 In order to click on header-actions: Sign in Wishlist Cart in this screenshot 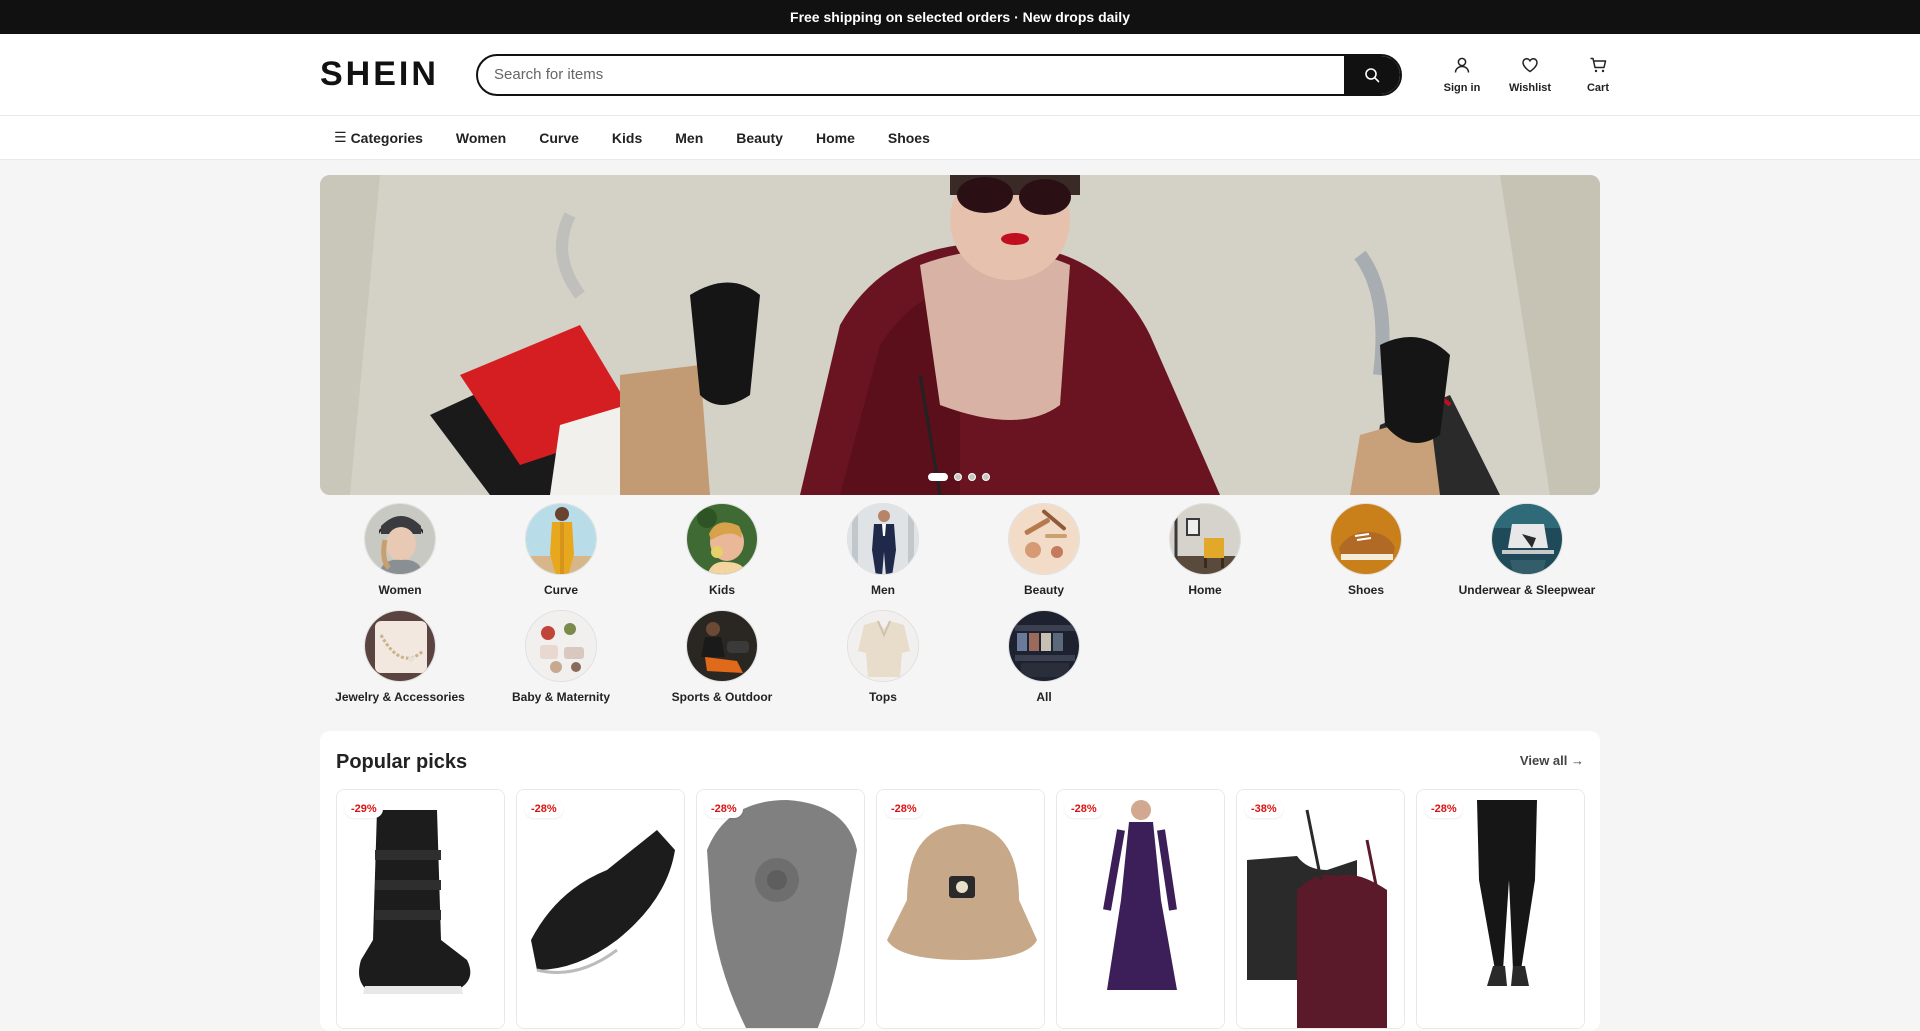, I will do `click(1530, 75)`.